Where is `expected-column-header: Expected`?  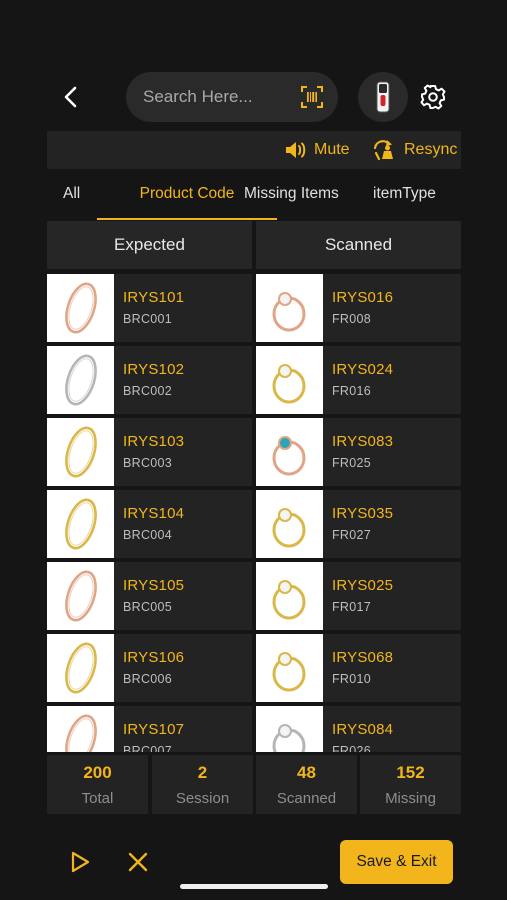
expected-column-header: Expected is located at coordinates (149, 245).